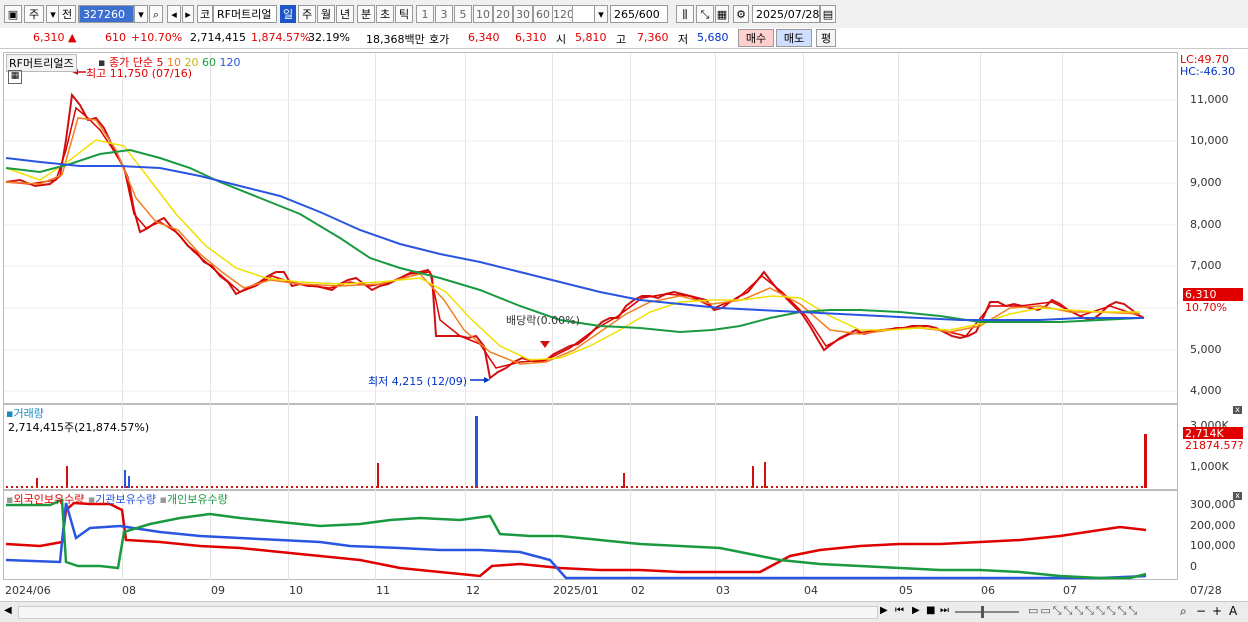  What do you see at coordinates (1209, 140) in the screenshot?
I see `price-tick: 10,000` at bounding box center [1209, 140].